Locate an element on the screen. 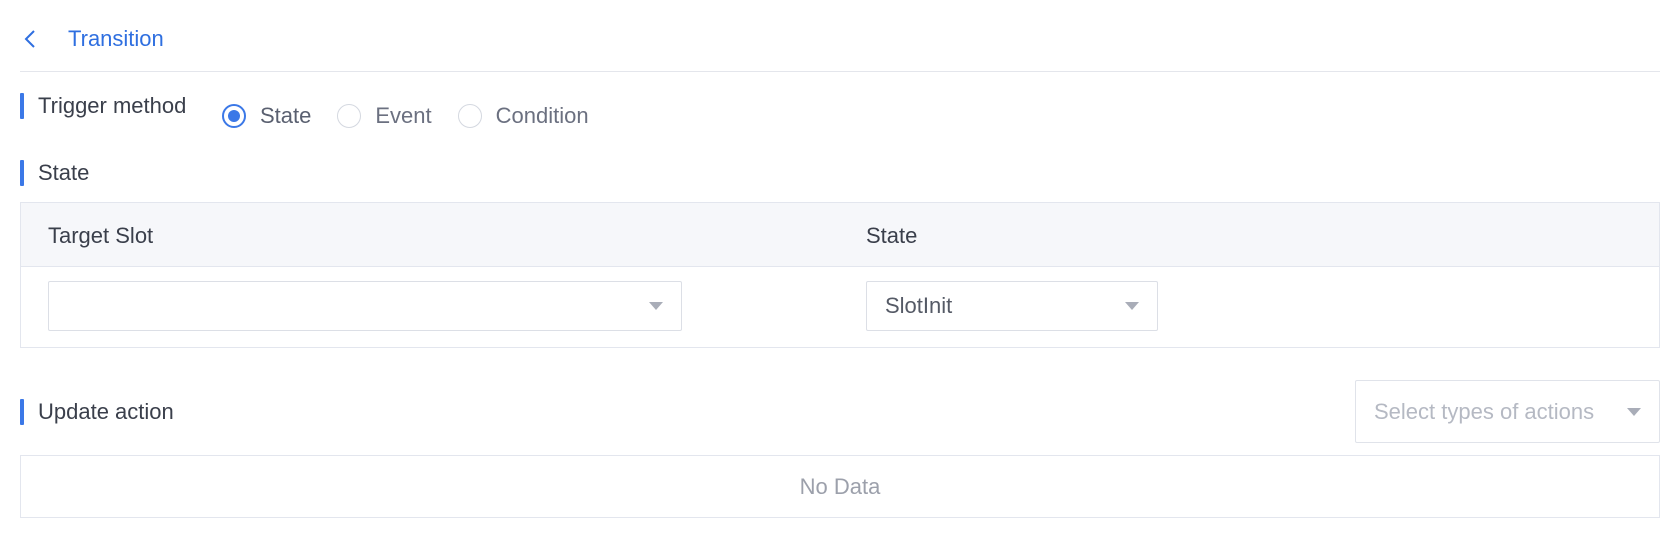 The height and width of the screenshot is (540, 1680). state-section-label: State is located at coordinates (64, 172).